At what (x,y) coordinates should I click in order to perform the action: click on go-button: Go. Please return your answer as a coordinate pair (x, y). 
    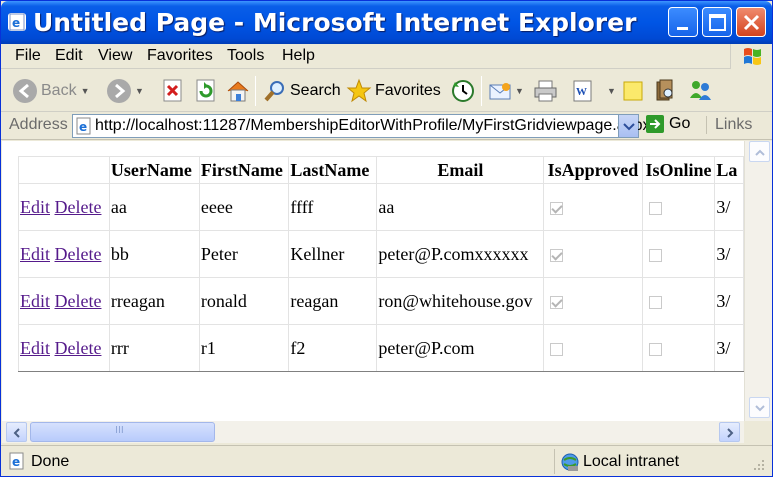
    Looking at the image, I should click on (668, 124).